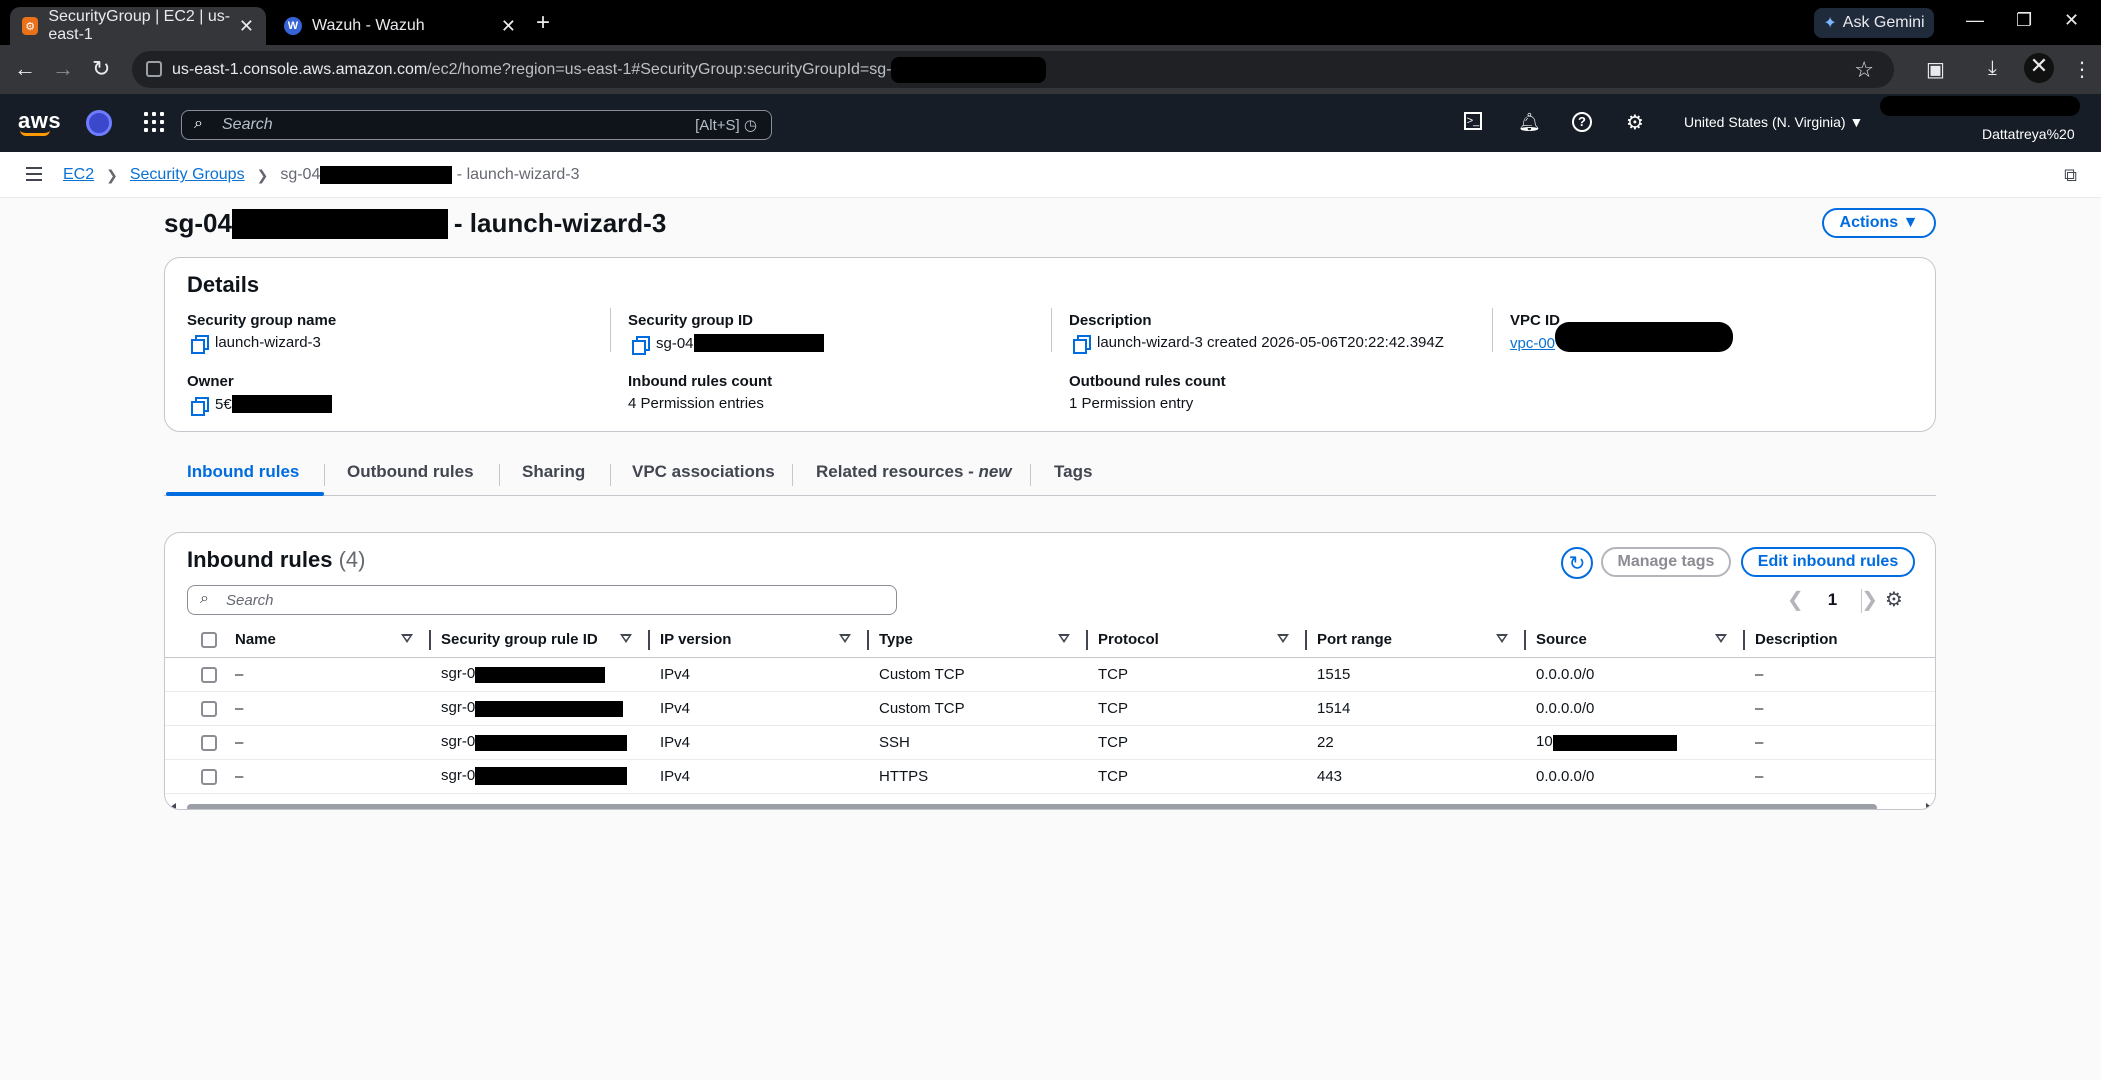  What do you see at coordinates (1416, 640) in the screenshot?
I see `column-header-port-range: Port range` at bounding box center [1416, 640].